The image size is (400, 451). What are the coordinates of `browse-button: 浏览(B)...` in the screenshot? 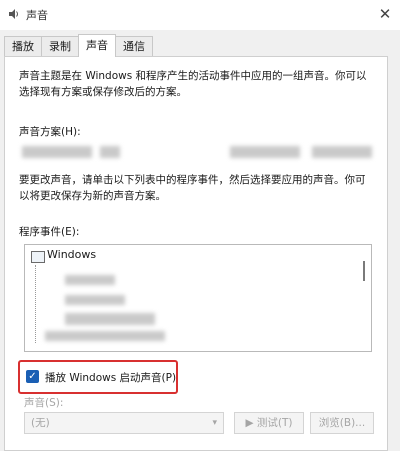 It's located at (342, 423).